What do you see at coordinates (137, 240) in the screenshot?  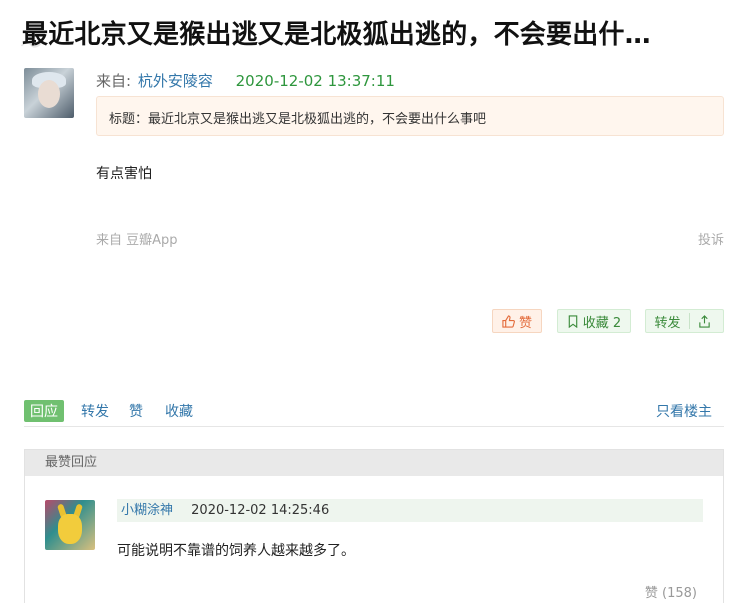 I see `source-app: 来自 豆瓣App` at bounding box center [137, 240].